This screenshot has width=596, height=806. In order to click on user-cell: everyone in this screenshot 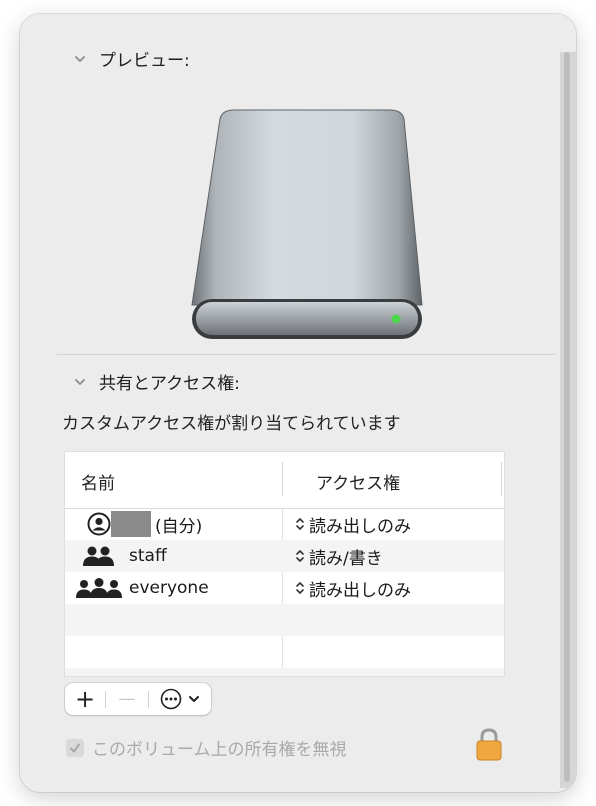, I will do `click(142, 588)`.